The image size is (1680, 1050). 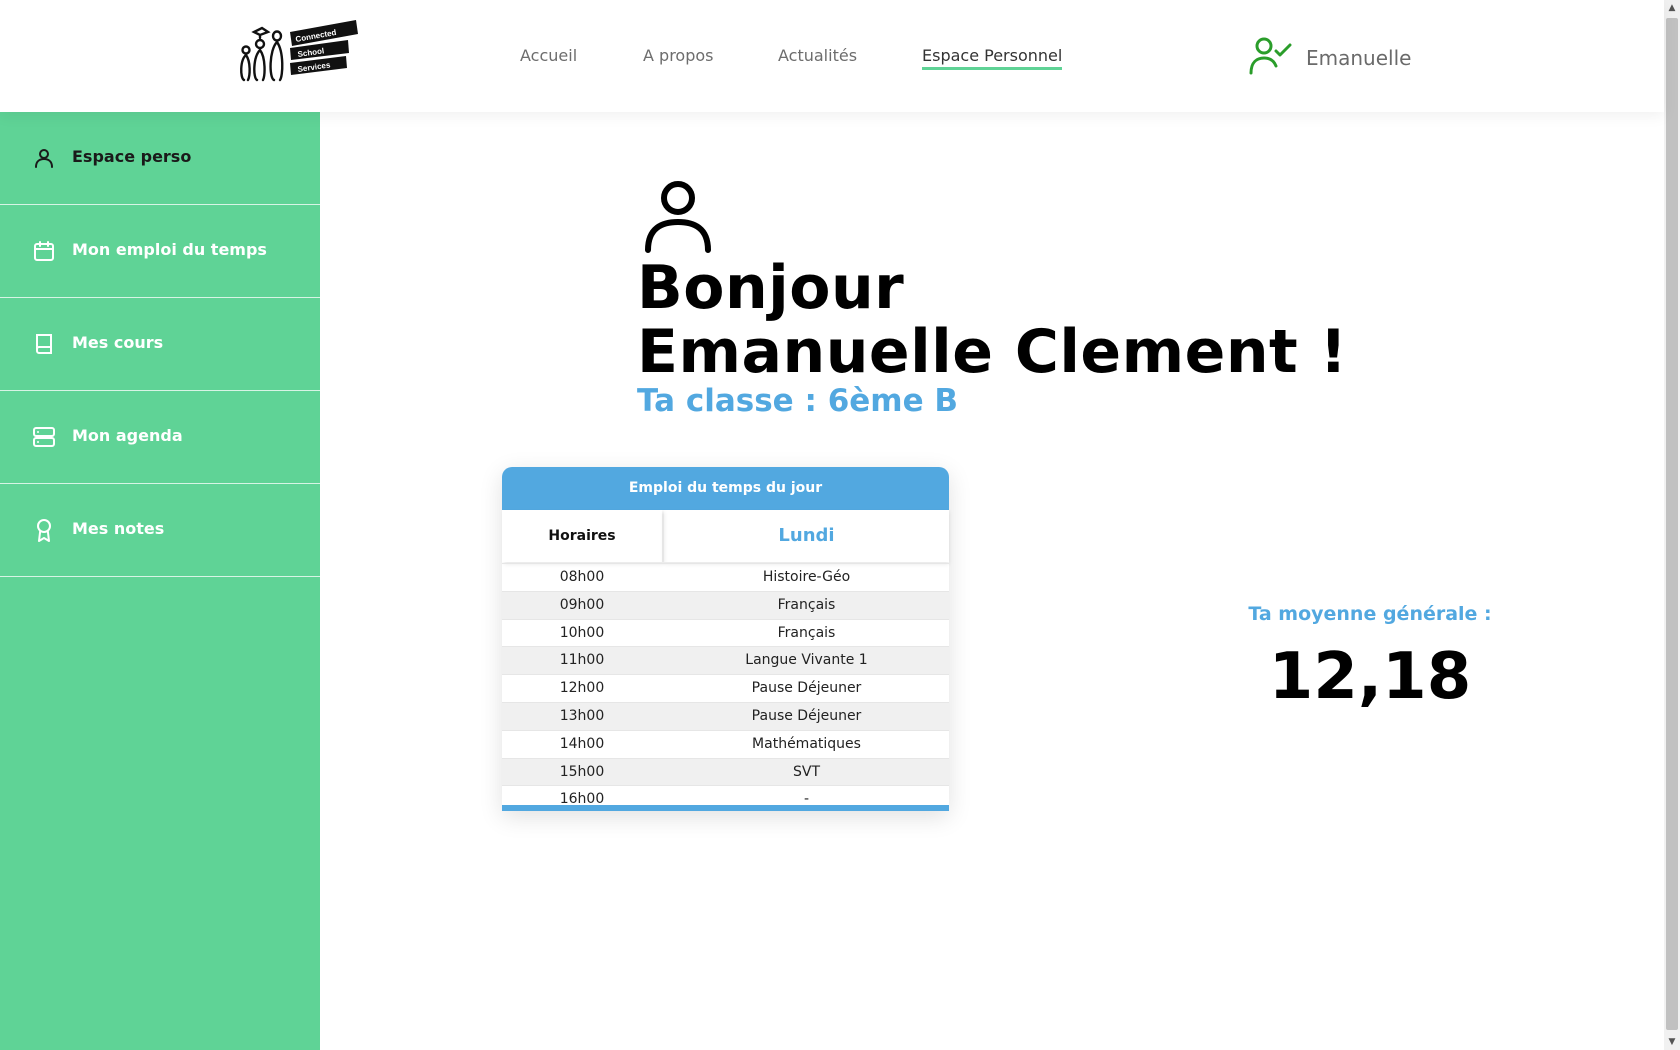 I want to click on nav-espace-personnel: Espace Personnel, so click(x=992, y=58).